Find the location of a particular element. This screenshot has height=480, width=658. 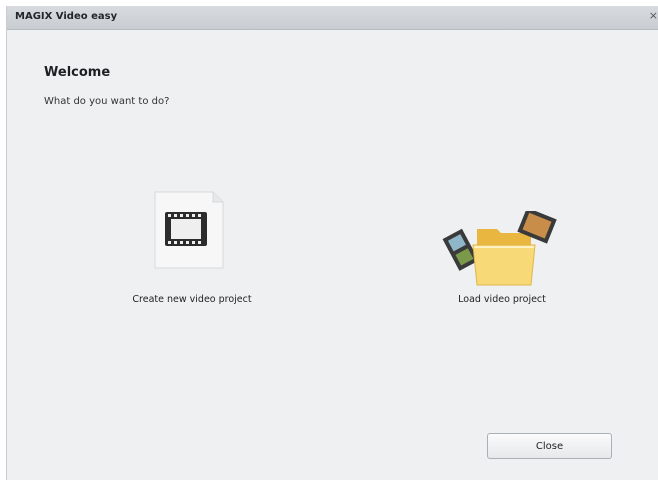

page-subtitle: What do you want to do? is located at coordinates (107, 101).